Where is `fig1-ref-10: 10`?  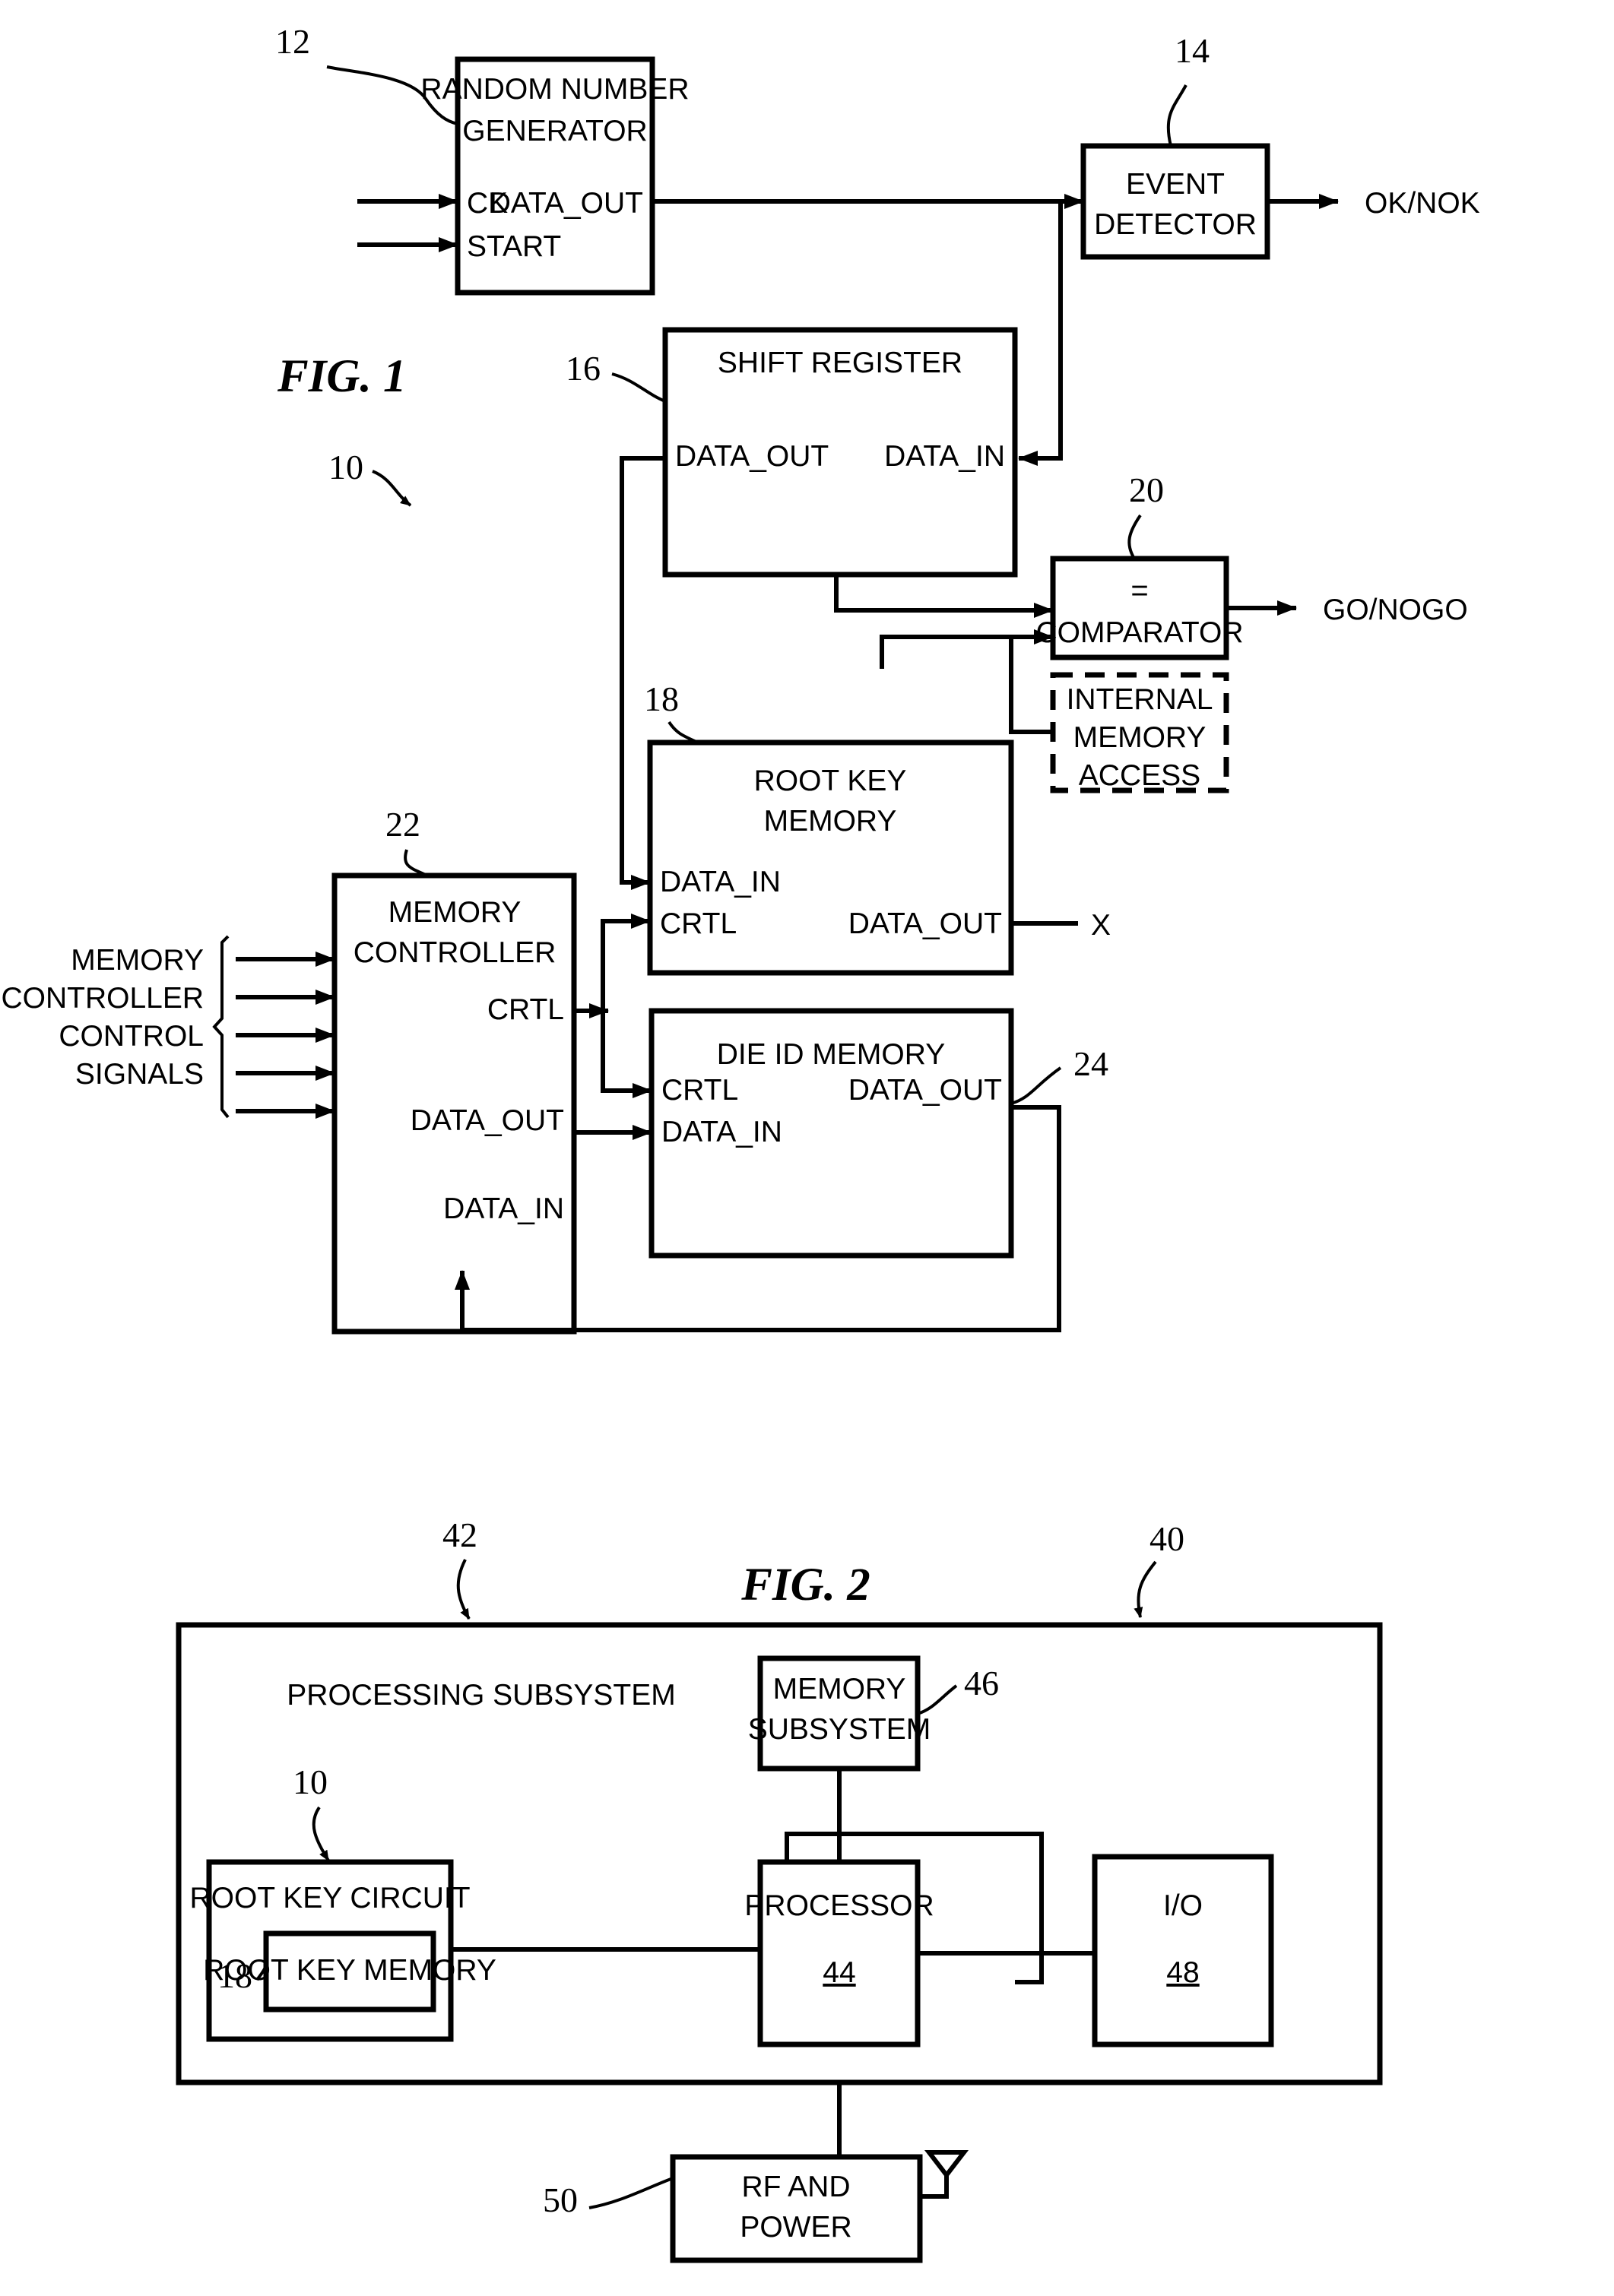
fig1-ref-10: 10 is located at coordinates (345, 467).